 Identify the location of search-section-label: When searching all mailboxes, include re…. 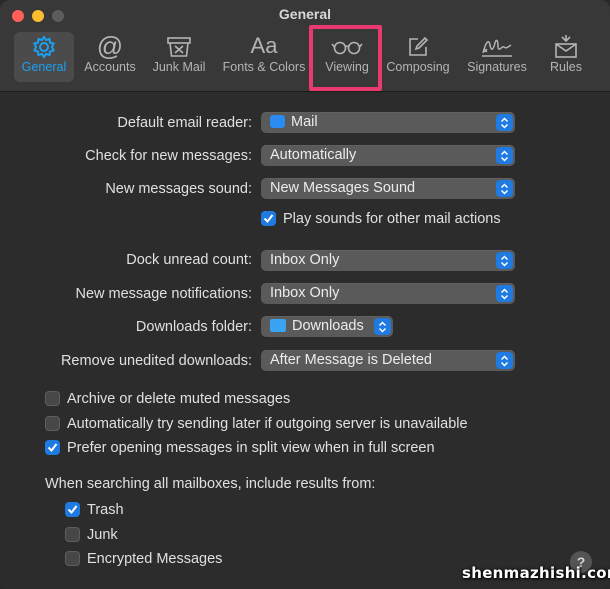
(210, 484).